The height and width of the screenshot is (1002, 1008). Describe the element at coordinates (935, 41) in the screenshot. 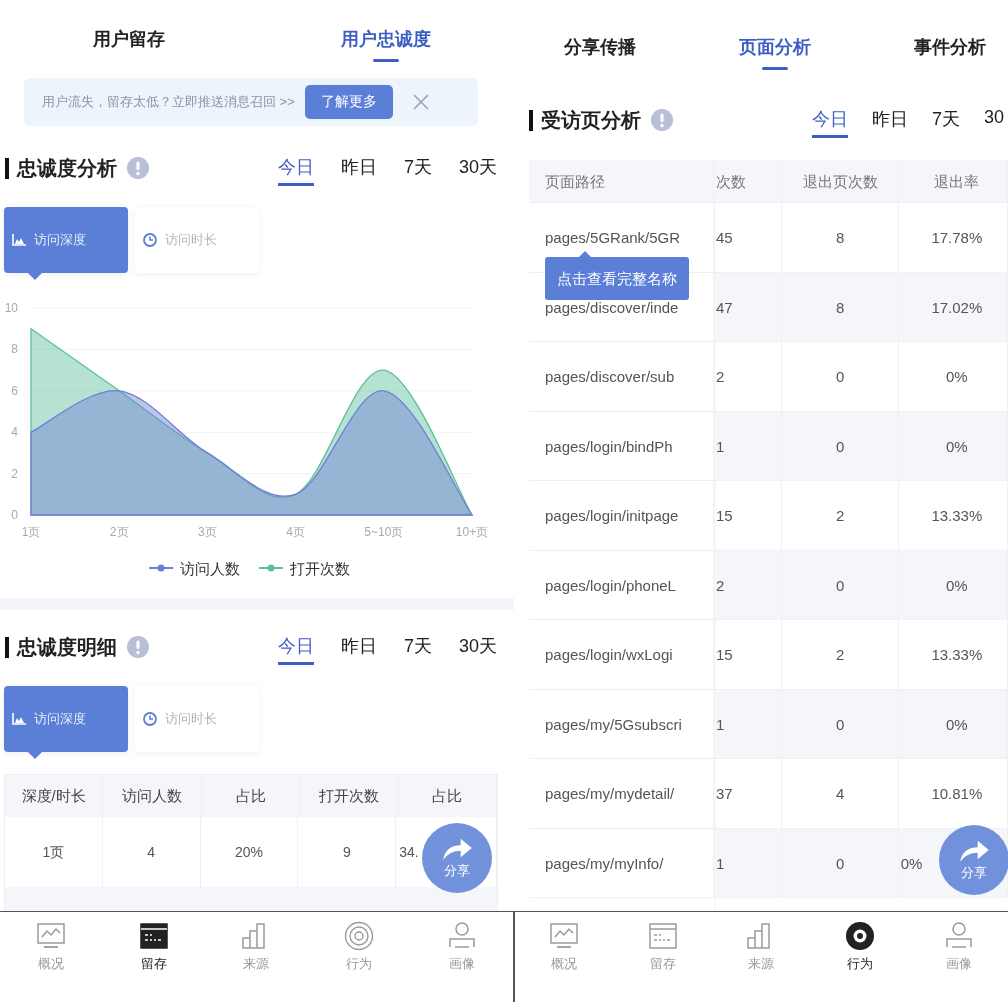

I see `tab: 事件分析` at that location.